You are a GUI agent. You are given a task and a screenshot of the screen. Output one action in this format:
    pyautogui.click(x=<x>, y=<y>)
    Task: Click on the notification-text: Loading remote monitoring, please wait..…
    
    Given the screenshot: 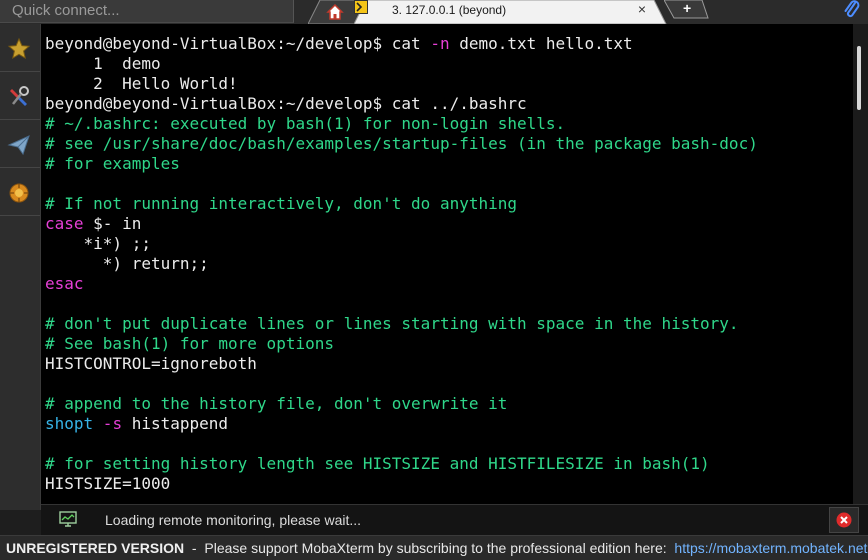 What is the action you would take?
    pyautogui.click(x=233, y=520)
    